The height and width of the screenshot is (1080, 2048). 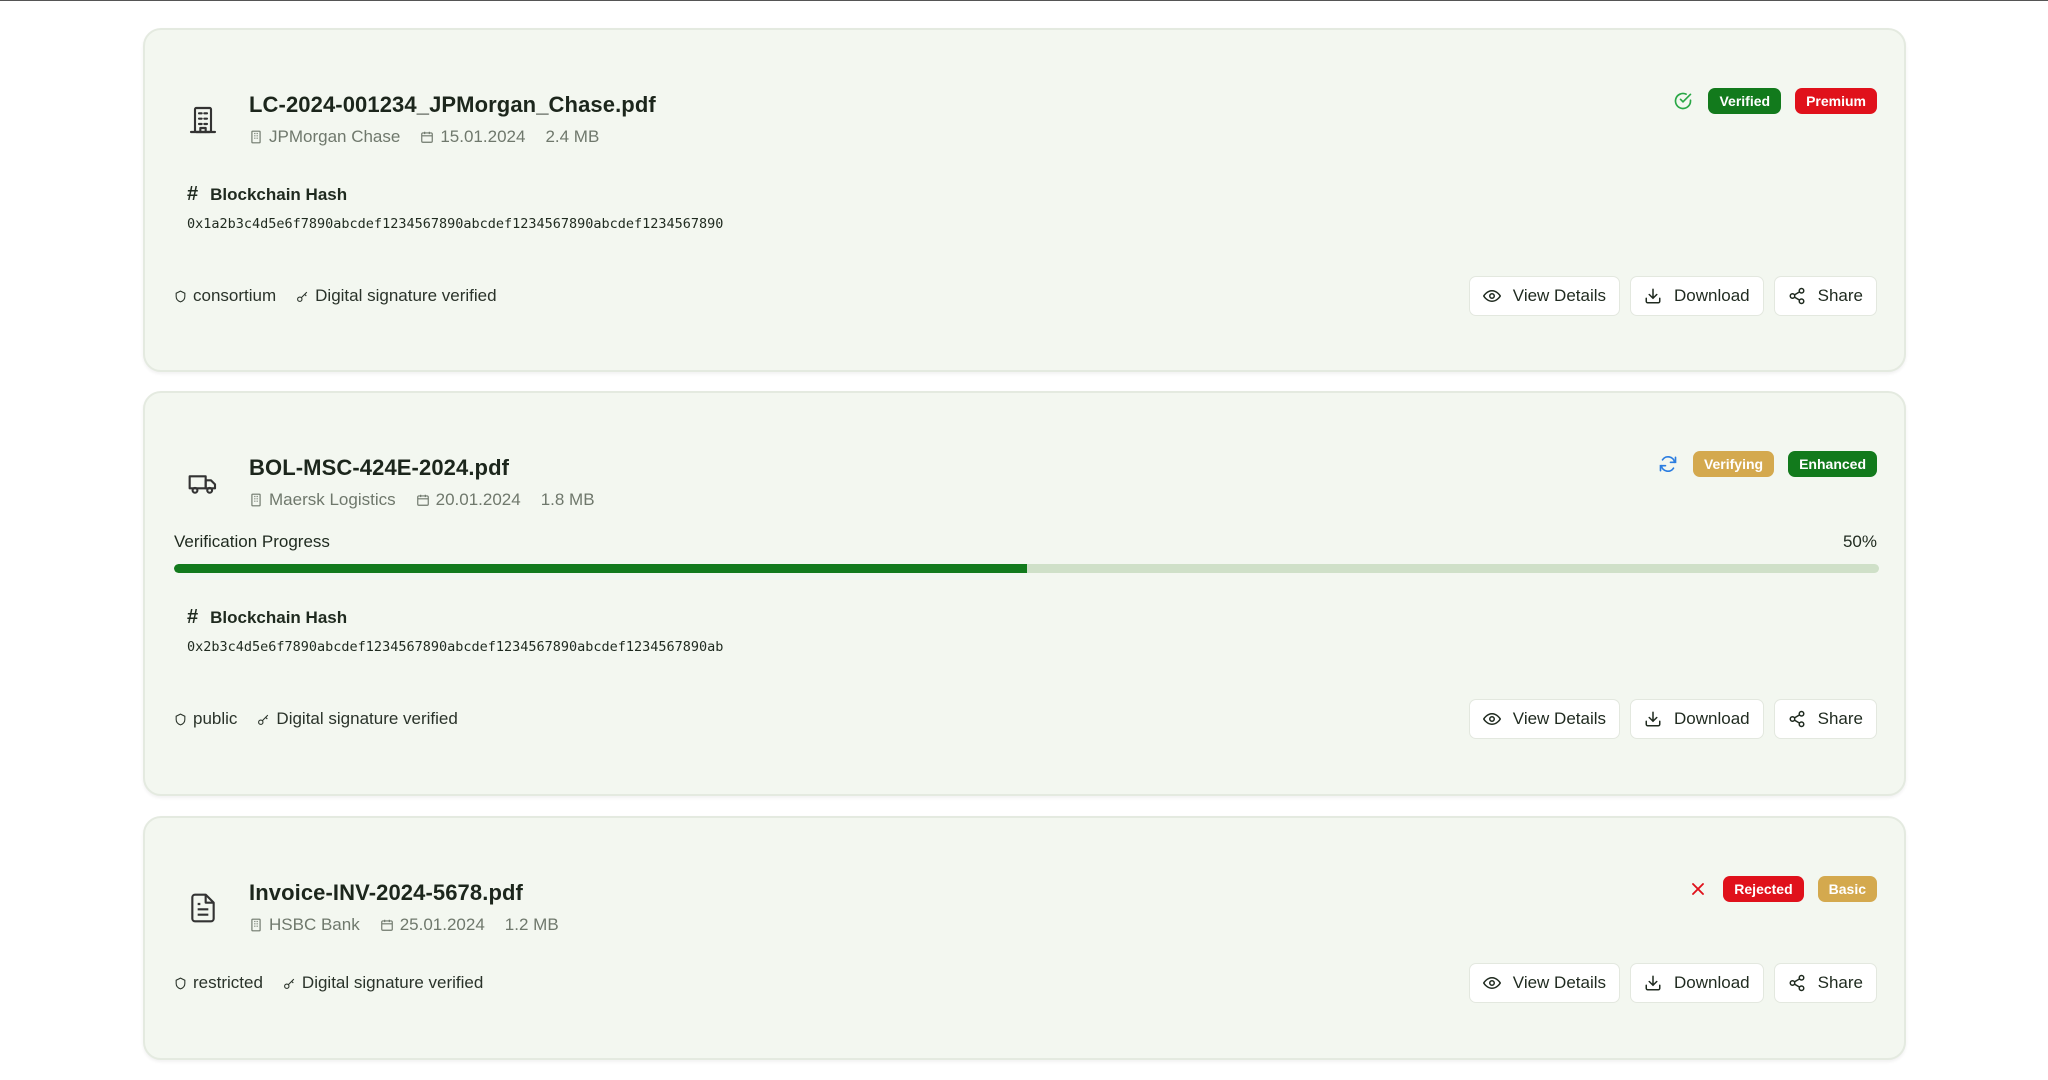 I want to click on progress-label: Verification Progress, so click(x=252, y=541).